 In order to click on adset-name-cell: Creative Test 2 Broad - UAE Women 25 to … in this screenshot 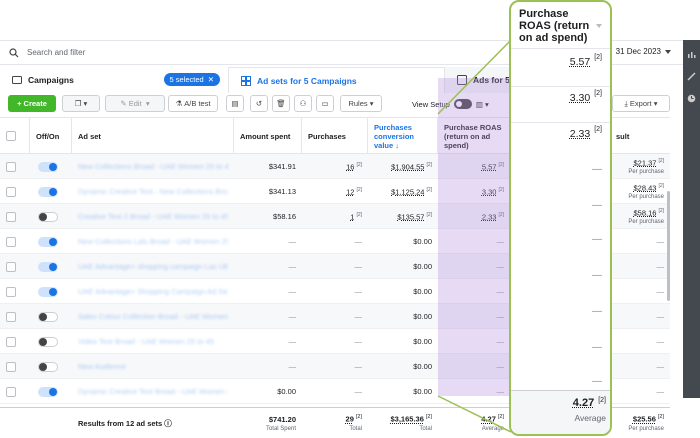, I will do `click(153, 216)`.